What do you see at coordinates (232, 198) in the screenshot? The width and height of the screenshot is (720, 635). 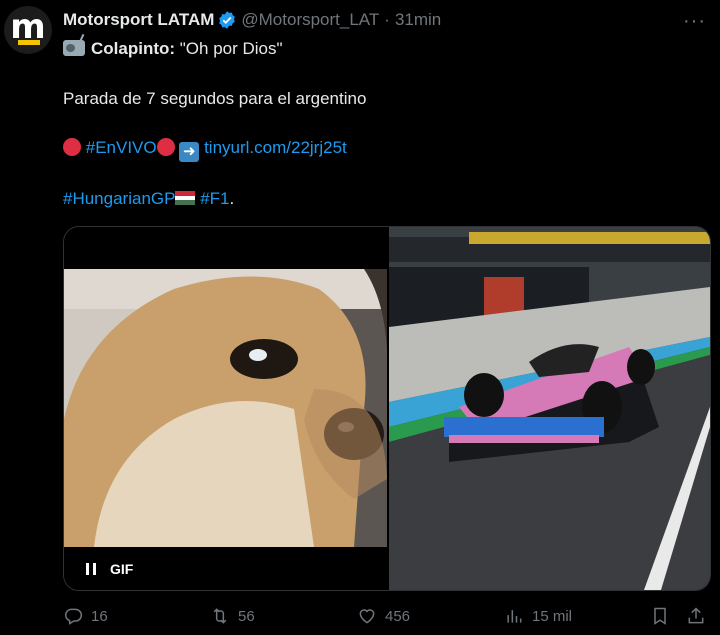 I see `trailing-period: .` at bounding box center [232, 198].